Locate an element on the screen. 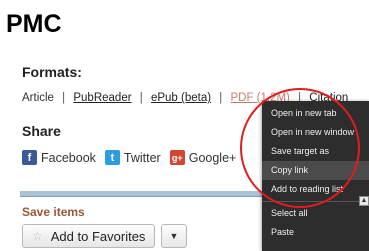 The height and width of the screenshot is (251, 369). scroll-up-arrow-icon: ▲ is located at coordinates (364, 201).